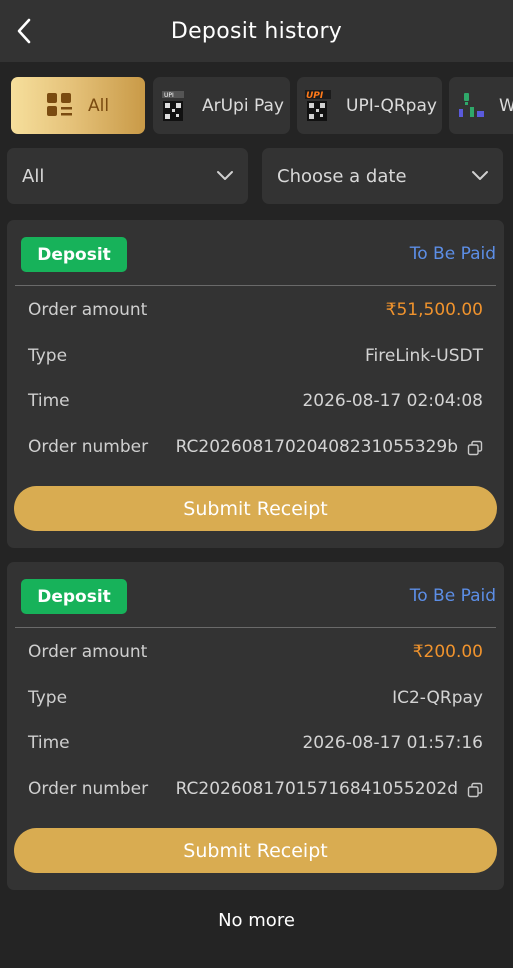 Image resolution: width=513 pixels, height=968 pixels. What do you see at coordinates (424, 356) in the screenshot?
I see `type-value: FireLink-USDT` at bounding box center [424, 356].